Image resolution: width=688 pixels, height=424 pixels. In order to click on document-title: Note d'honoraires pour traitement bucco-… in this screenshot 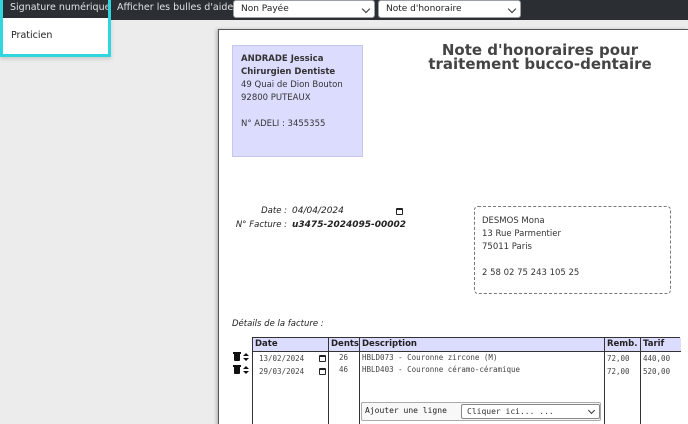, I will do `click(540, 58)`.